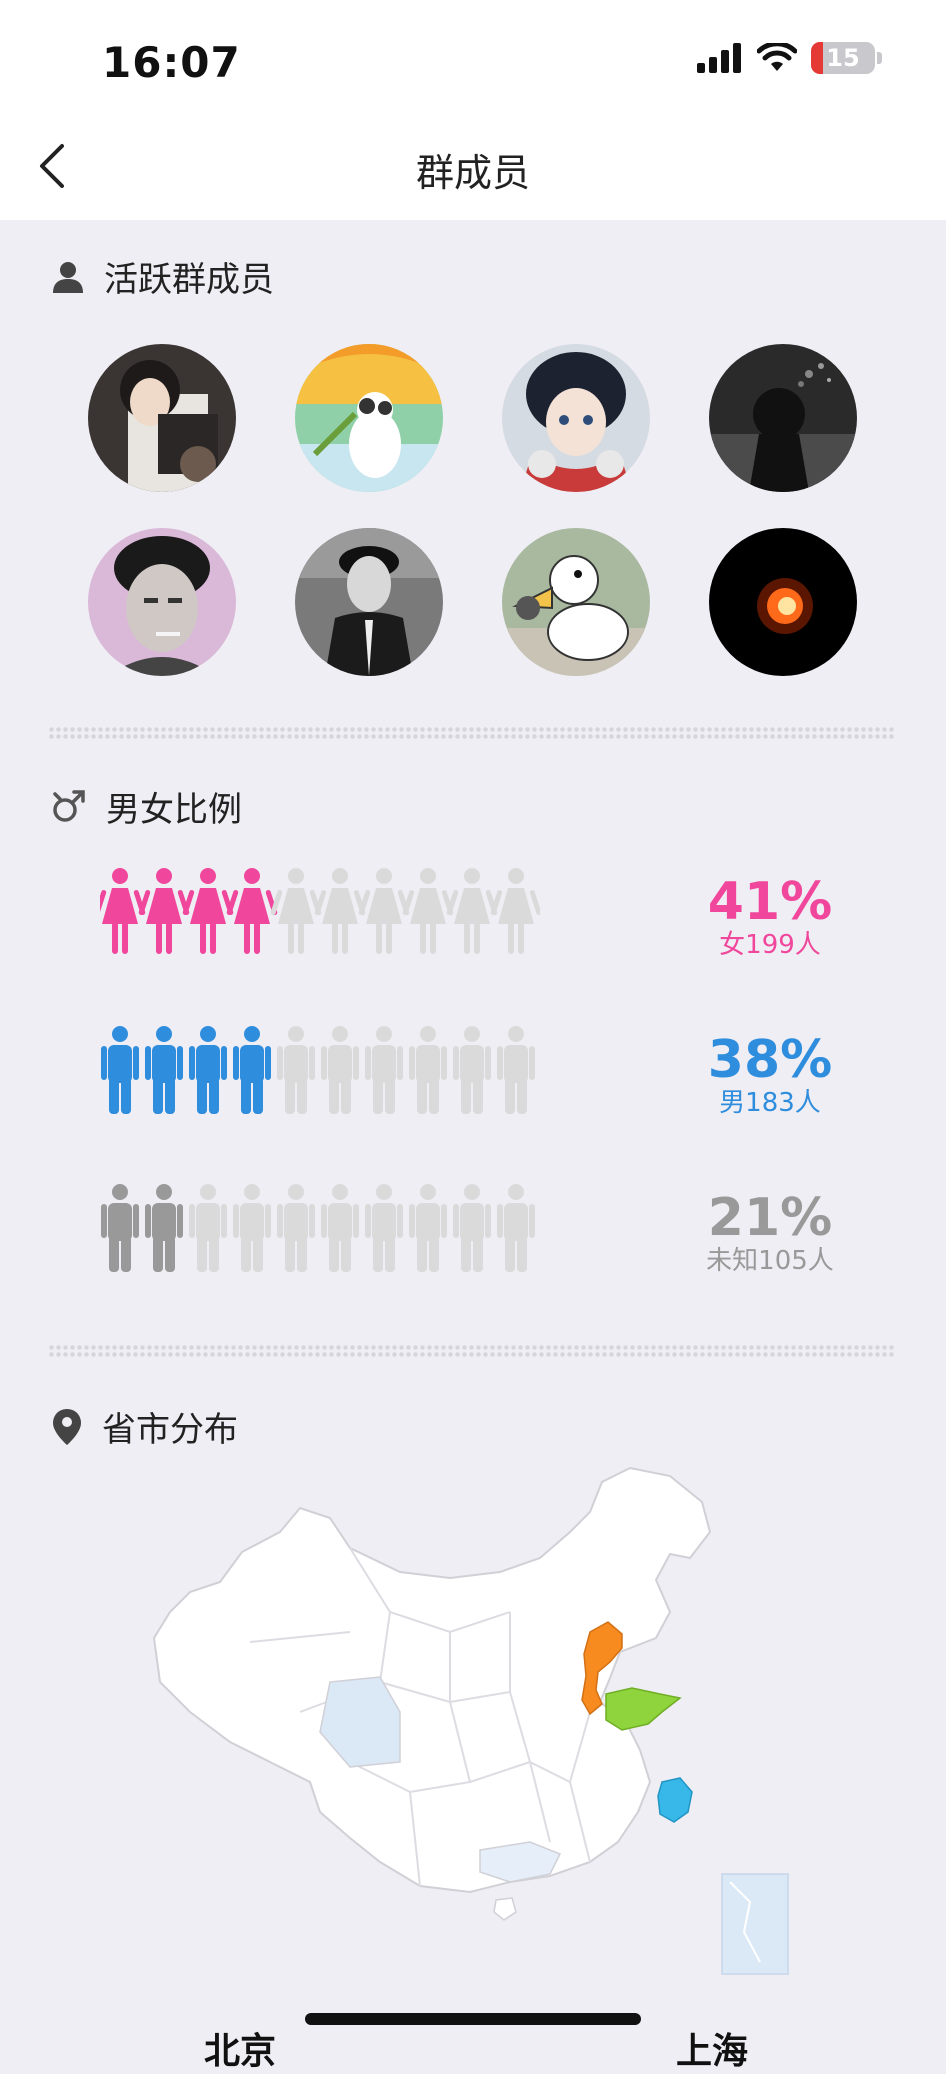  I want to click on status-time: 16:07, so click(171, 62).